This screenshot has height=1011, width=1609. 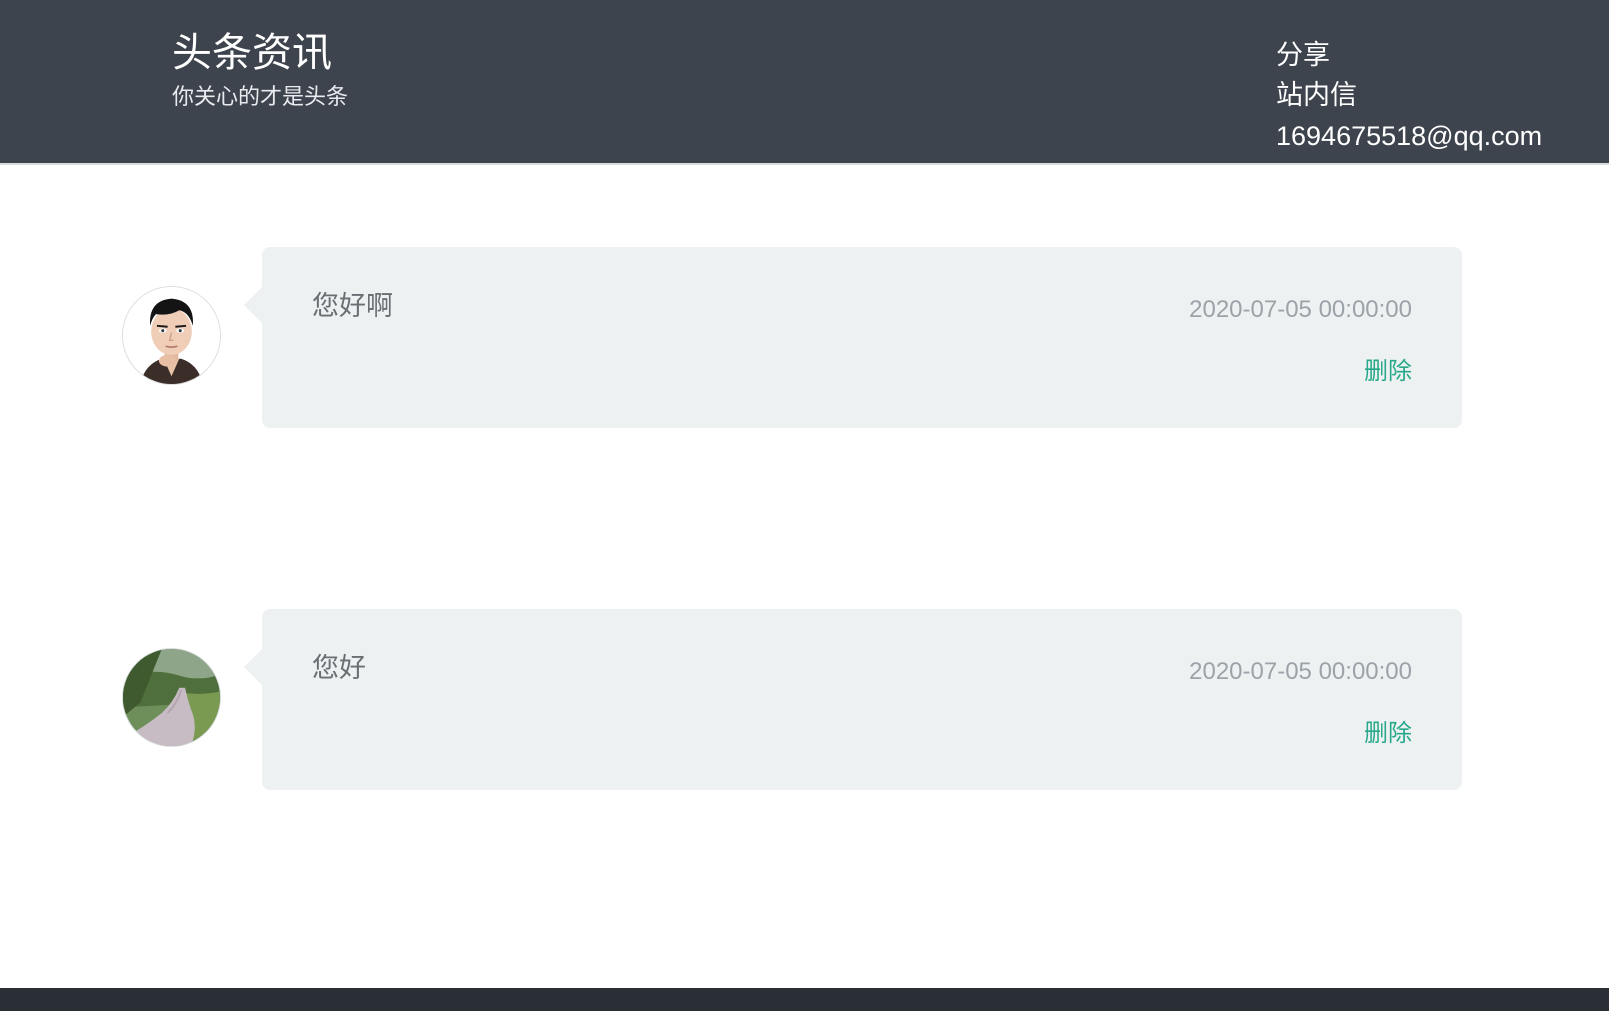 I want to click on message-text: 您好, so click(x=339, y=669).